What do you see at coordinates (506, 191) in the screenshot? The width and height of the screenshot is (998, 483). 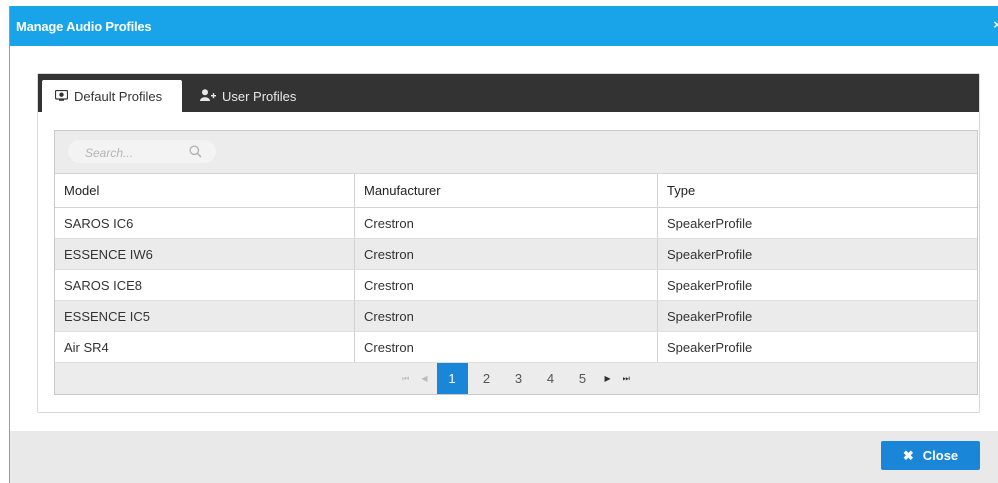 I see `column-header-manufacturer: Manufacturer` at bounding box center [506, 191].